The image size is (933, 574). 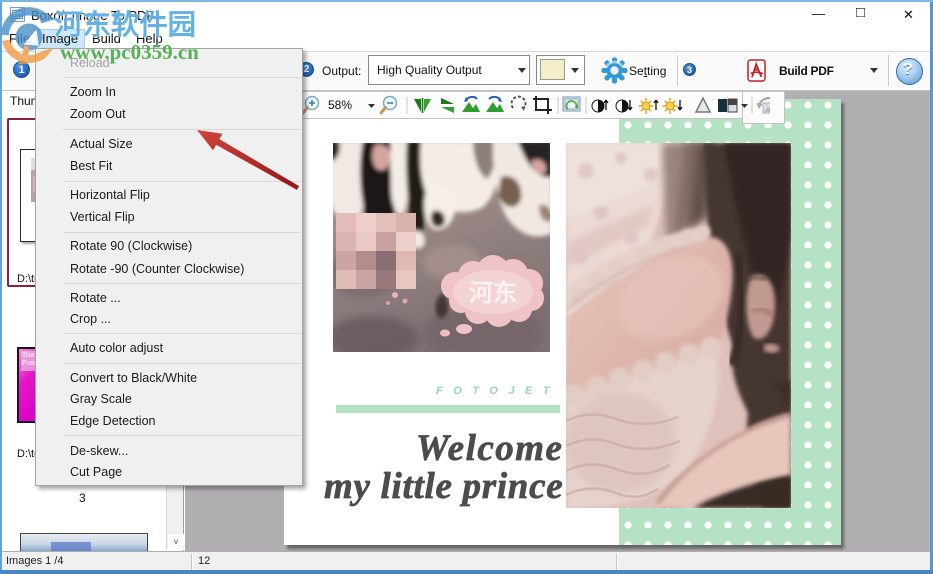 I want to click on svg-text: 河东软件园, so click(x=125, y=24).